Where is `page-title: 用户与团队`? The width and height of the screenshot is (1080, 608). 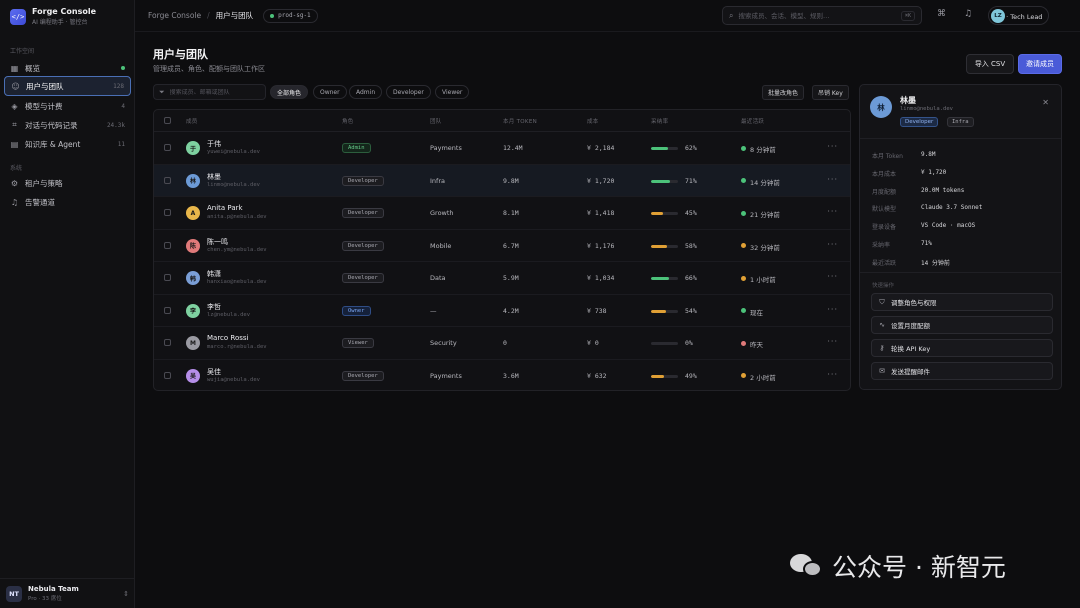
page-title: 用户与团队 is located at coordinates (180, 54).